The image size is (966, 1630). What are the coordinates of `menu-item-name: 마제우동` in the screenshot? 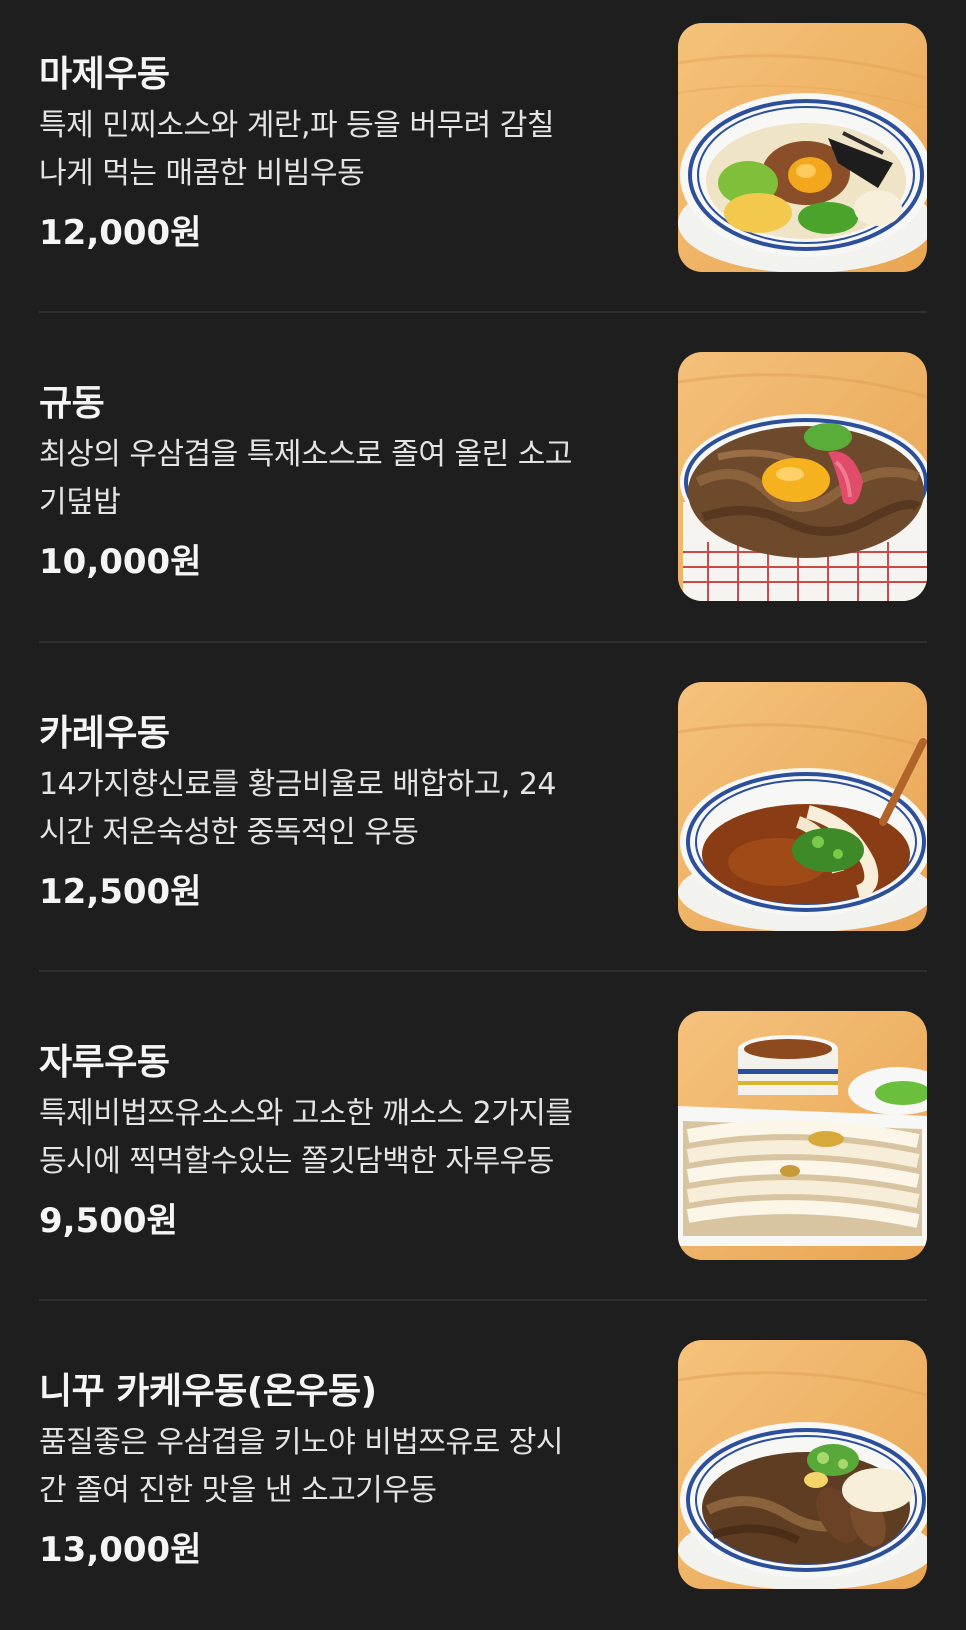 It's located at (104, 74).